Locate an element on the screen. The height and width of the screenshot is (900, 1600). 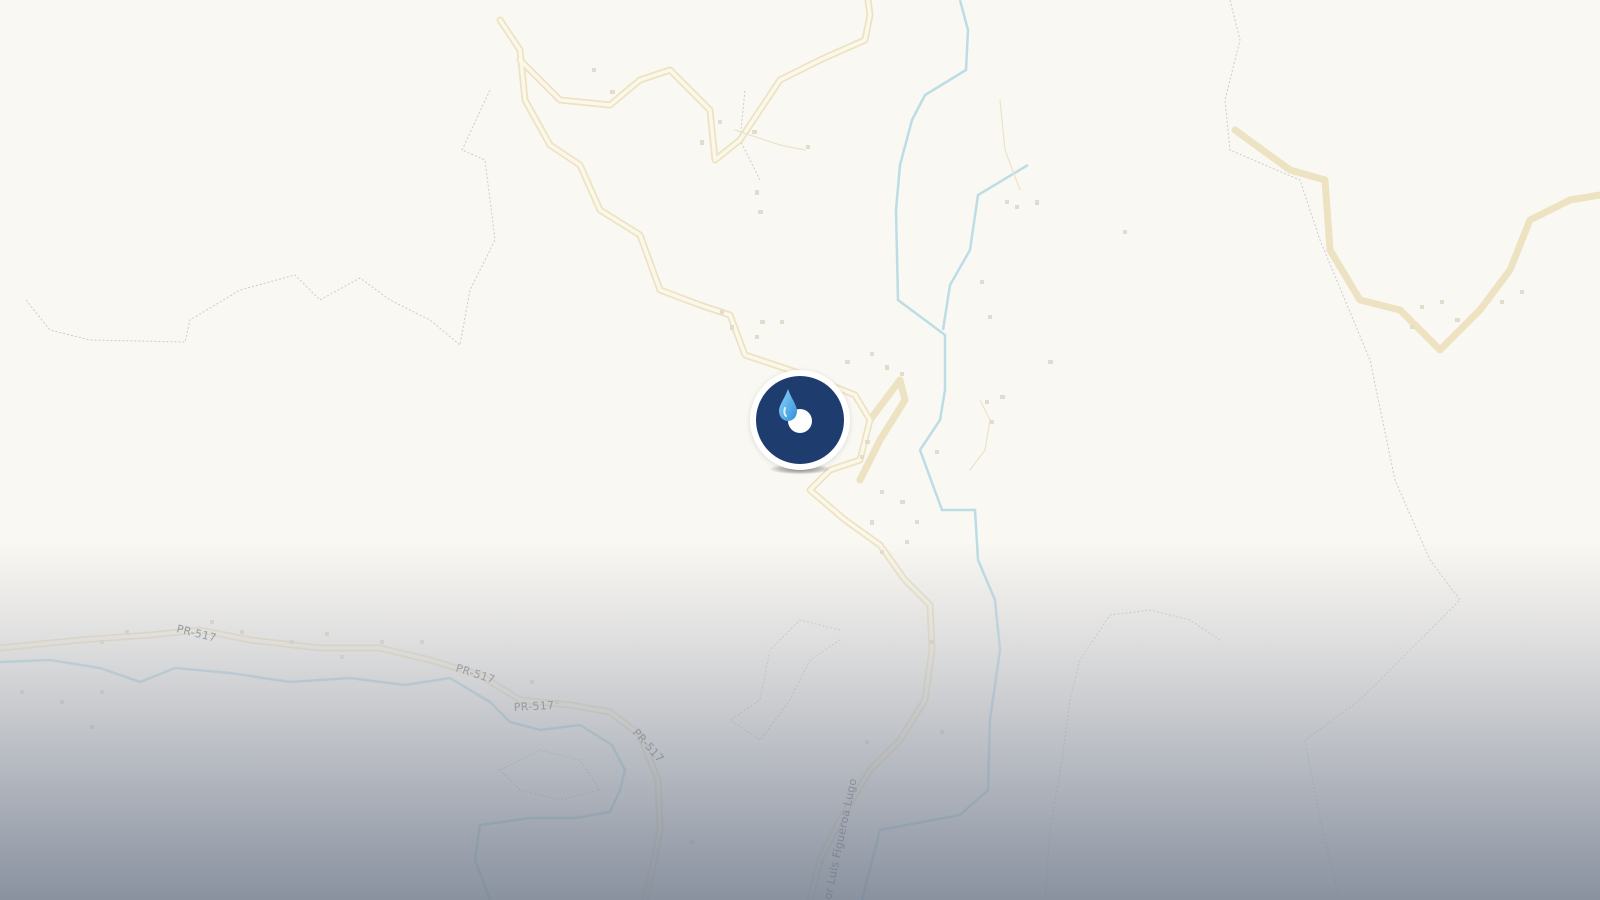
water-drop-icon is located at coordinates (788, 405).